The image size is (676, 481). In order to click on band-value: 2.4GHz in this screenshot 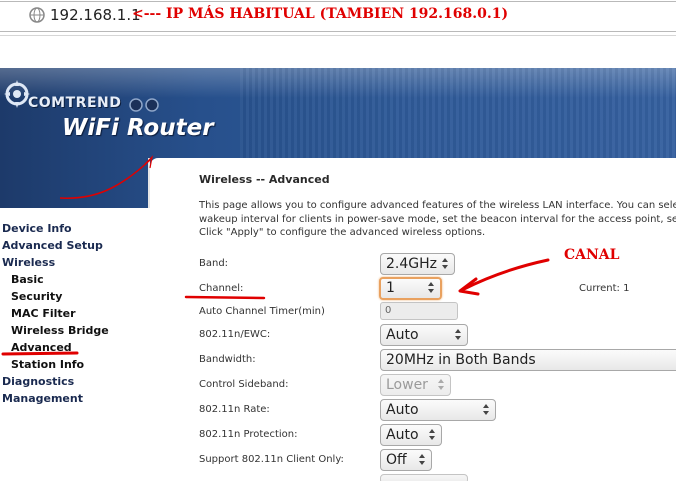, I will do `click(411, 264)`.